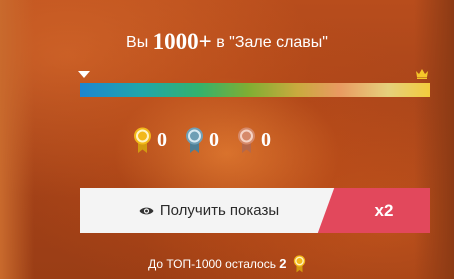 This screenshot has height=279, width=454. I want to click on multiplier-badge: x2, so click(384, 210).